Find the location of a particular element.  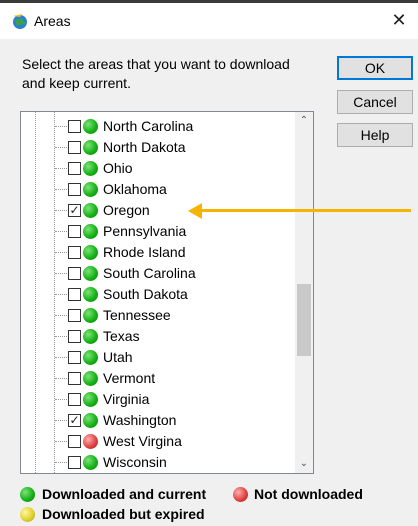

area-item: North Carolina is located at coordinates (156, 126).